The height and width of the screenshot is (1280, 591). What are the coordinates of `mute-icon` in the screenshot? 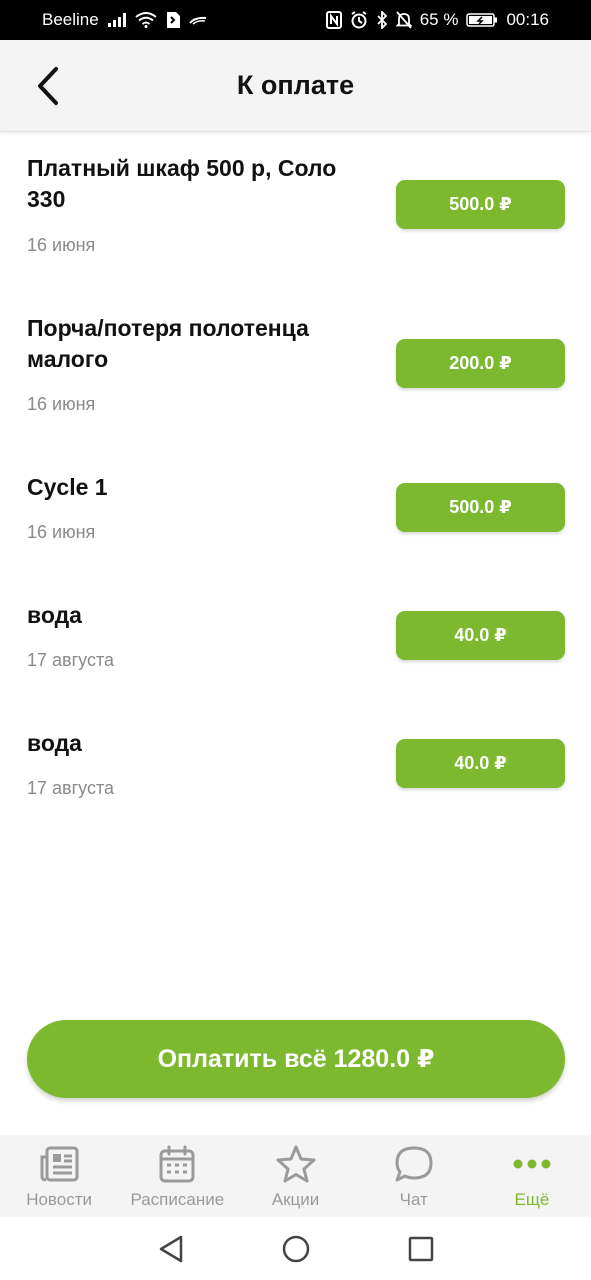 It's located at (403, 20).